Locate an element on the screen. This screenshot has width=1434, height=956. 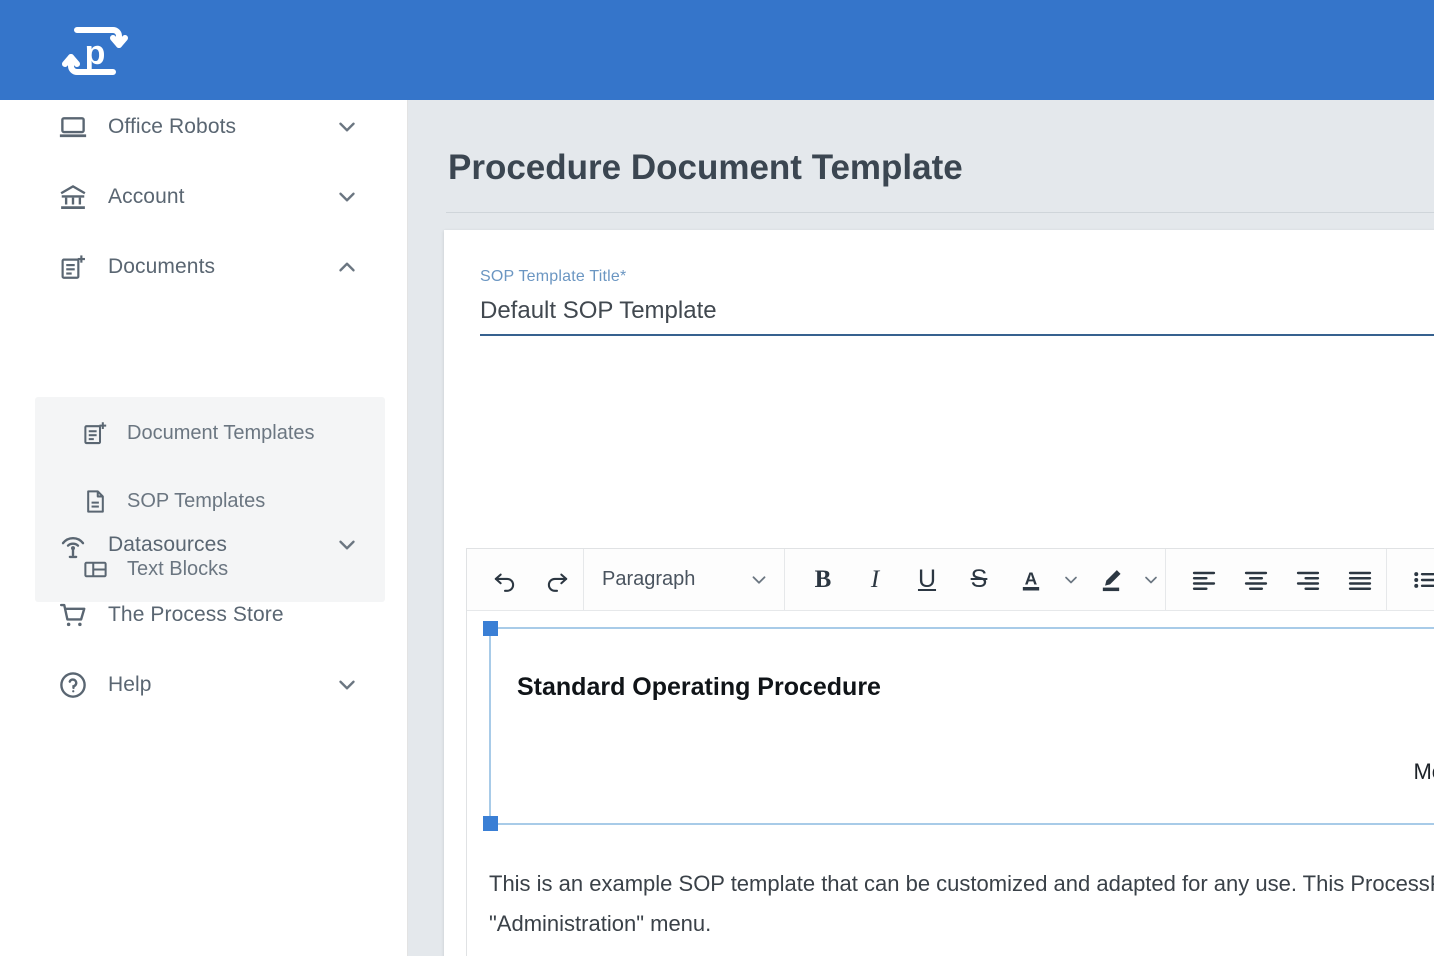
shopping-cart-icon is located at coordinates (73, 615).